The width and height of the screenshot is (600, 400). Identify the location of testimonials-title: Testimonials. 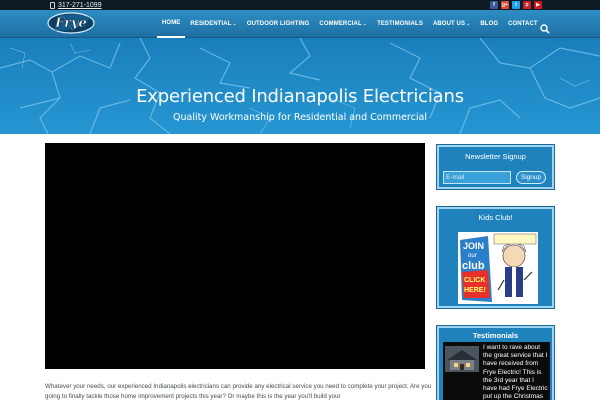
(495, 335).